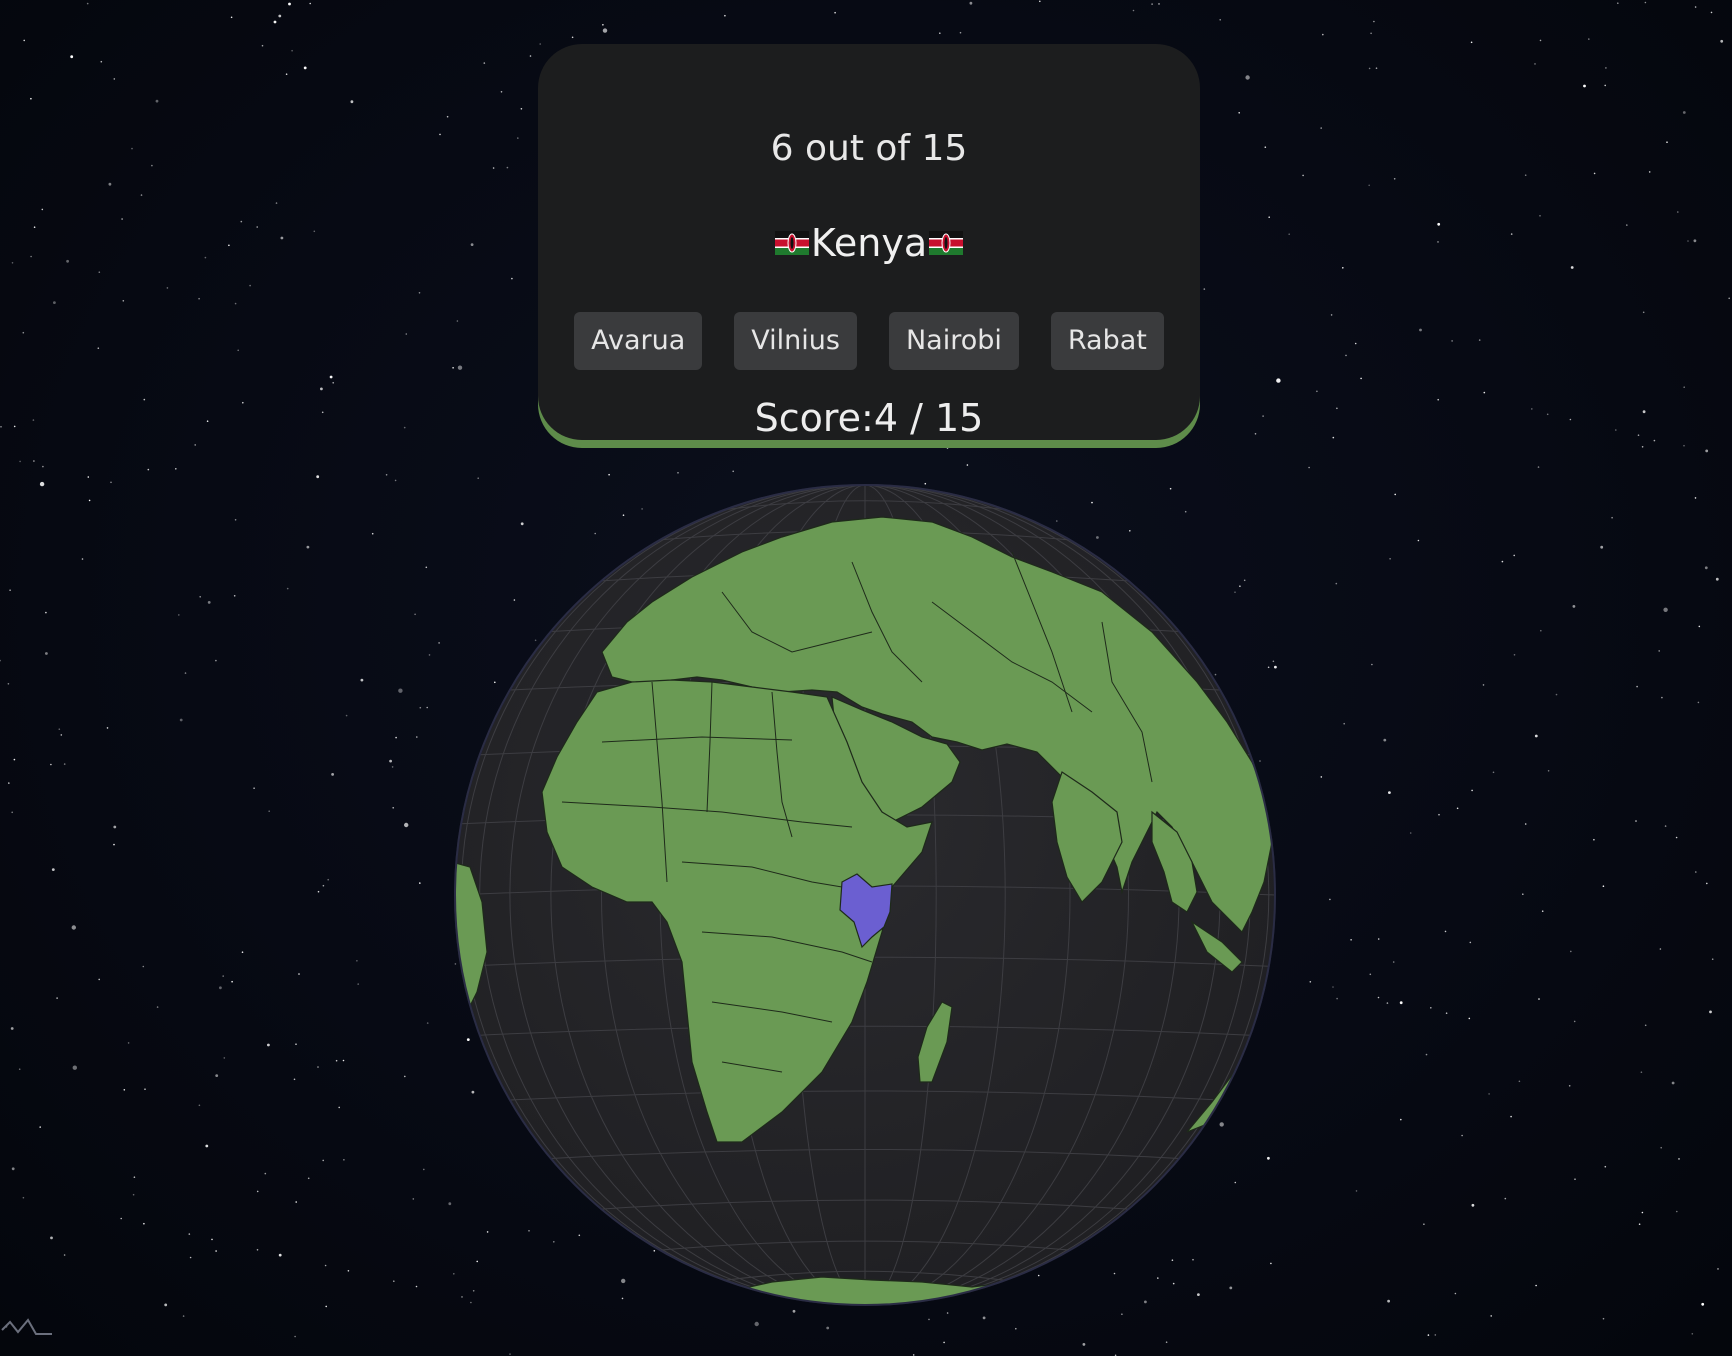 The image size is (1732, 1356). What do you see at coordinates (1107, 341) in the screenshot?
I see `answer-button-rabat: Rabat` at bounding box center [1107, 341].